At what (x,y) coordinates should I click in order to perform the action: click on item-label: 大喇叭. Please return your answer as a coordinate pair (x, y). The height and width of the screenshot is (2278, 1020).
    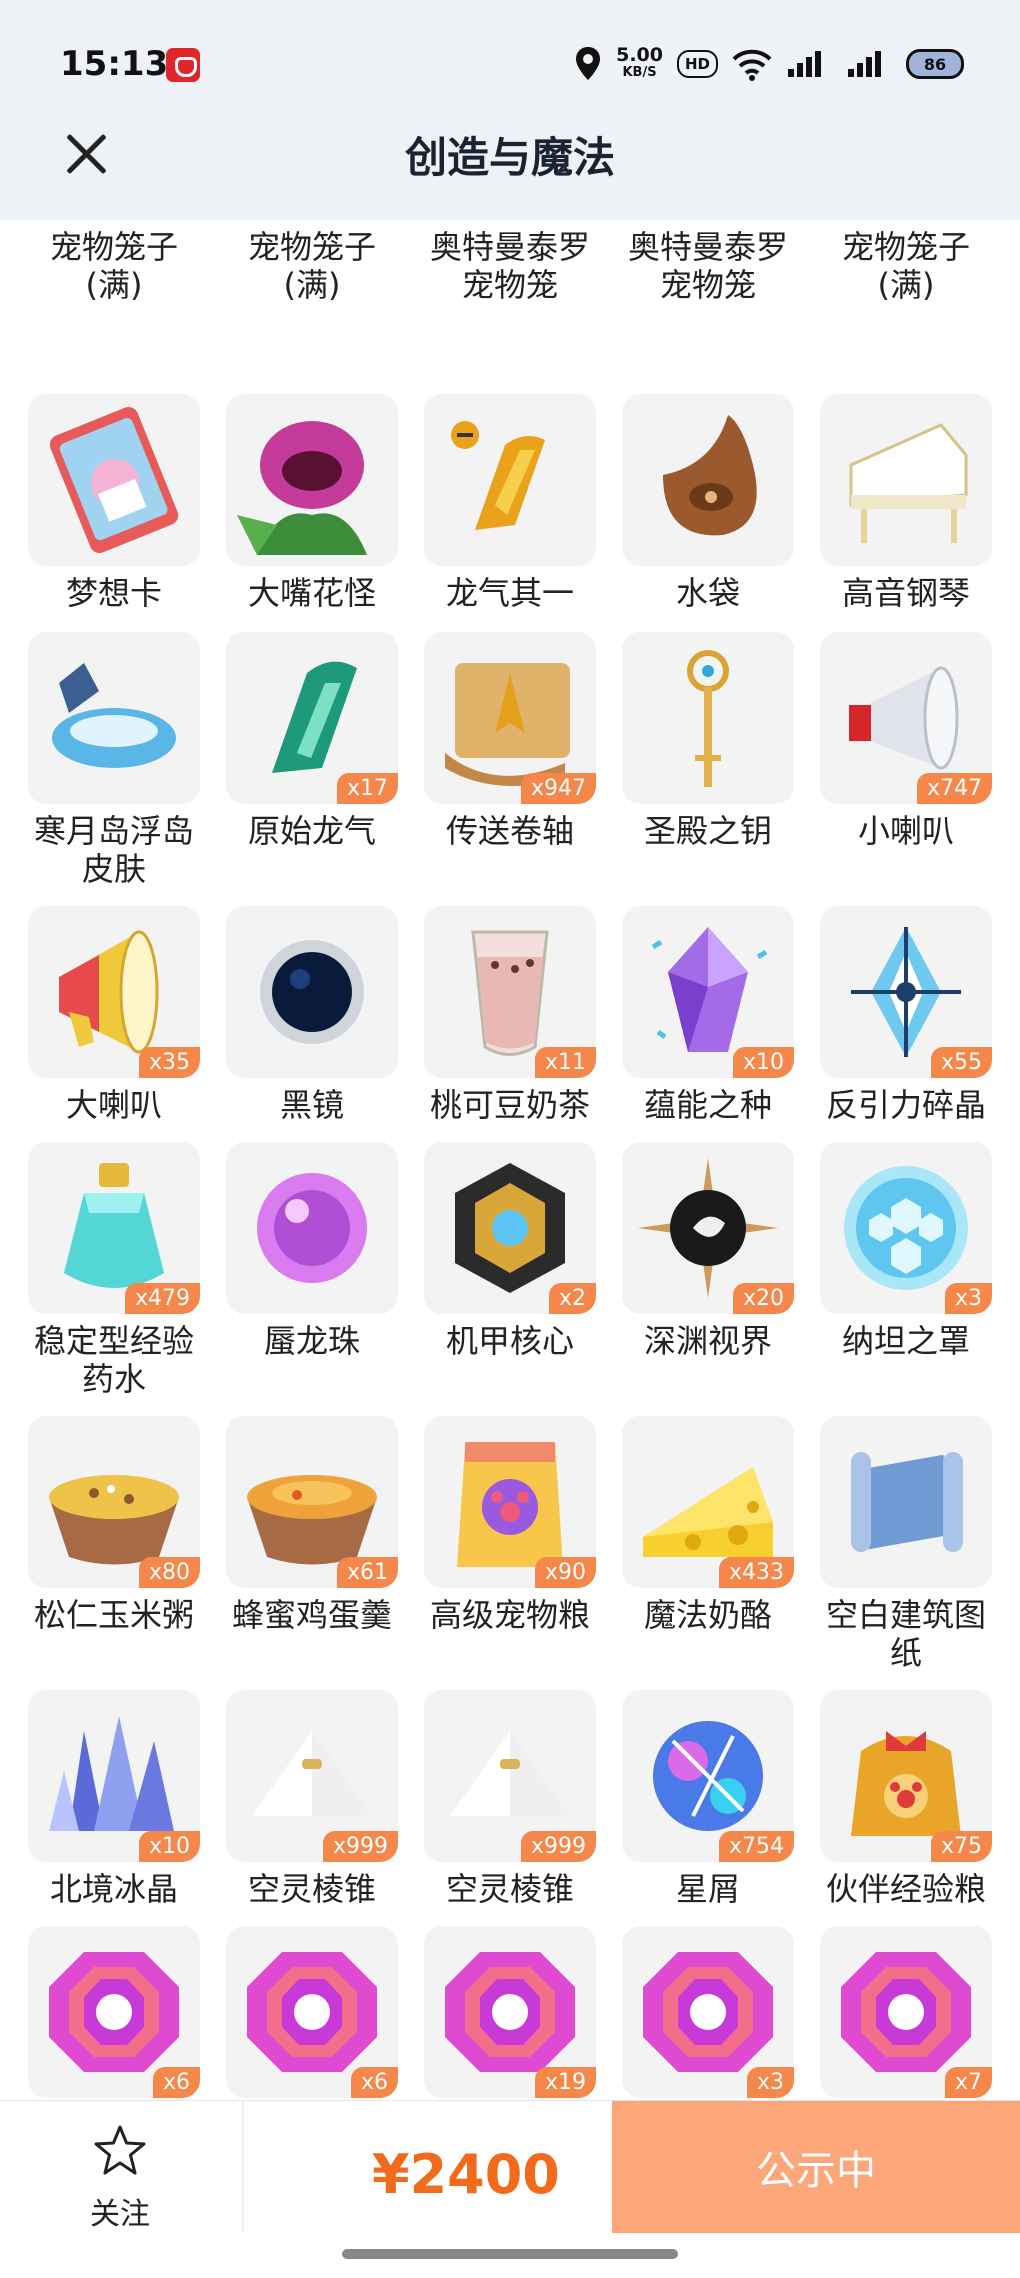
    Looking at the image, I should click on (113, 1105).